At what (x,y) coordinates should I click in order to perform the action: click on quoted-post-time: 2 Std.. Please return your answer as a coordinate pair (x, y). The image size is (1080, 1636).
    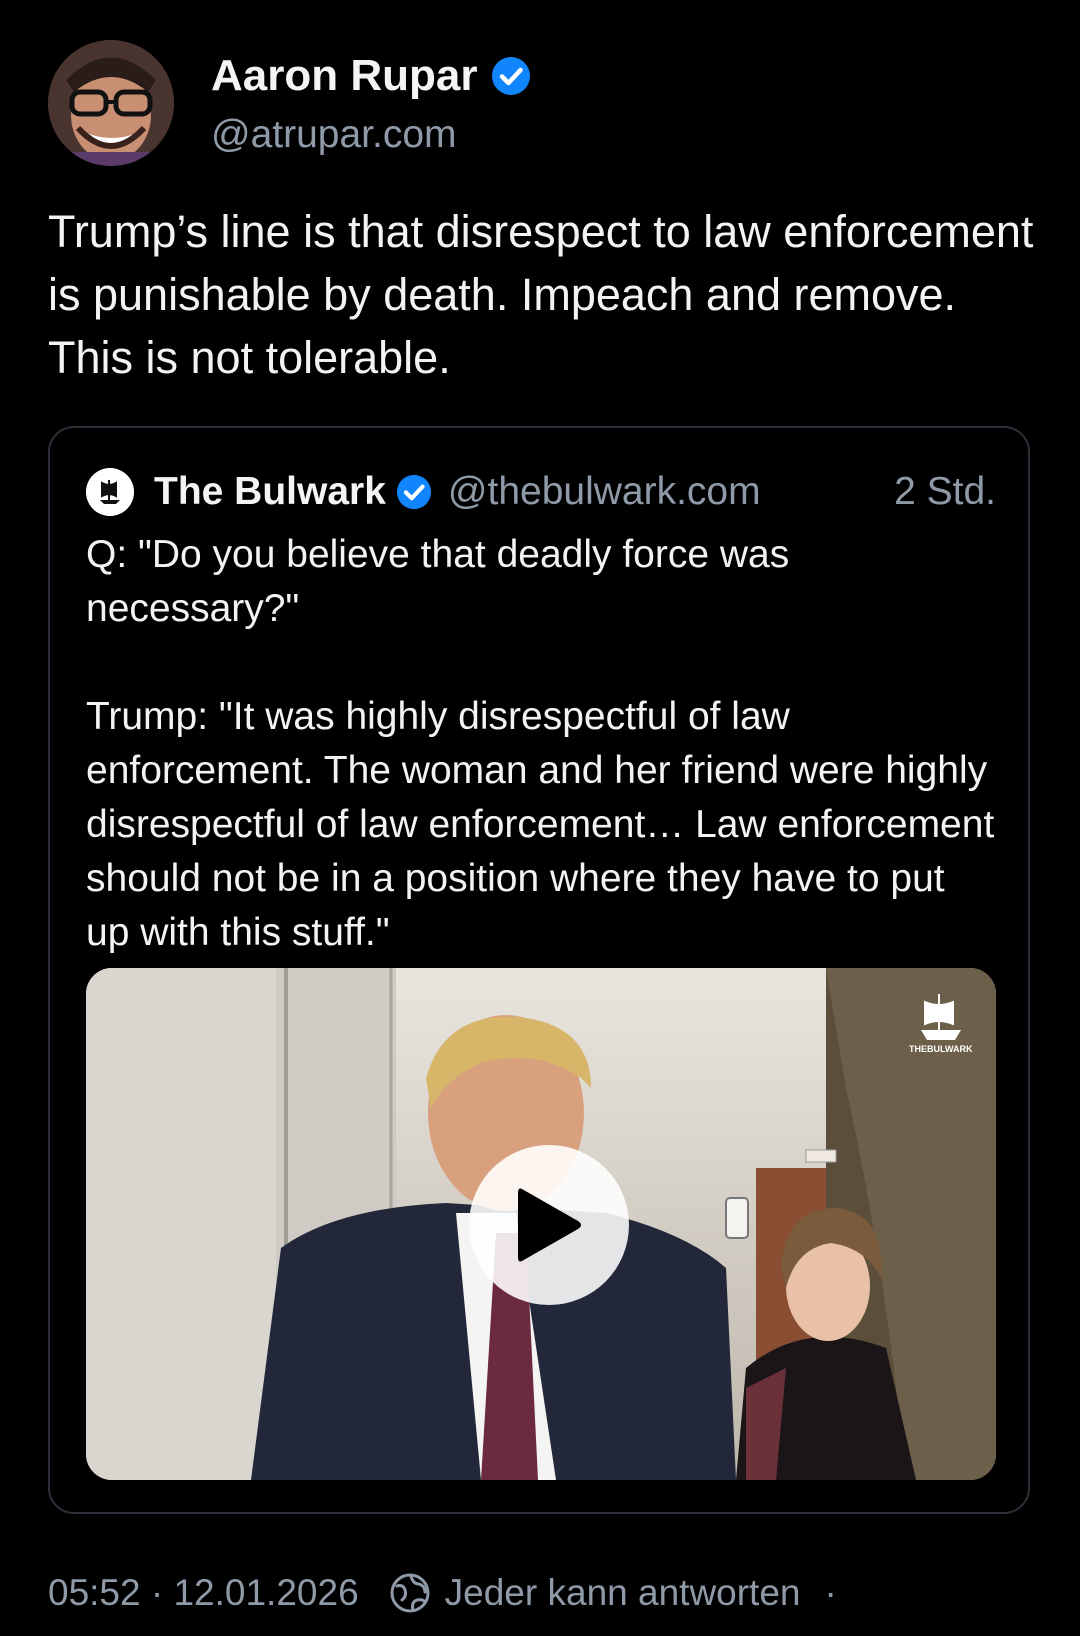
    Looking at the image, I should click on (945, 492).